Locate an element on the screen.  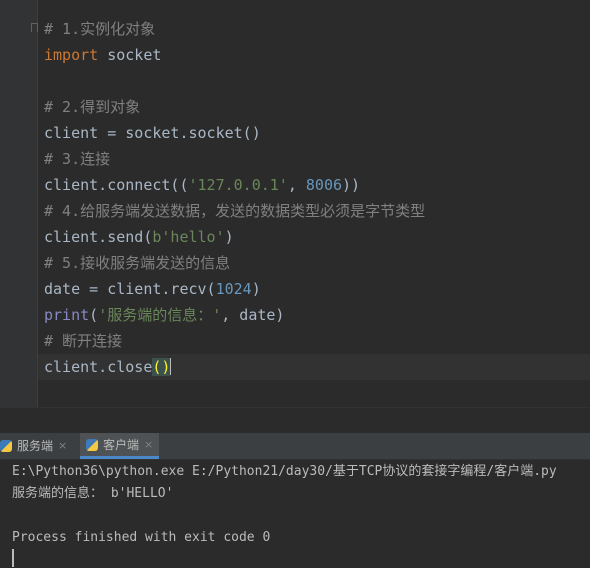
code-token: client.connect(( is located at coordinates (116, 185).